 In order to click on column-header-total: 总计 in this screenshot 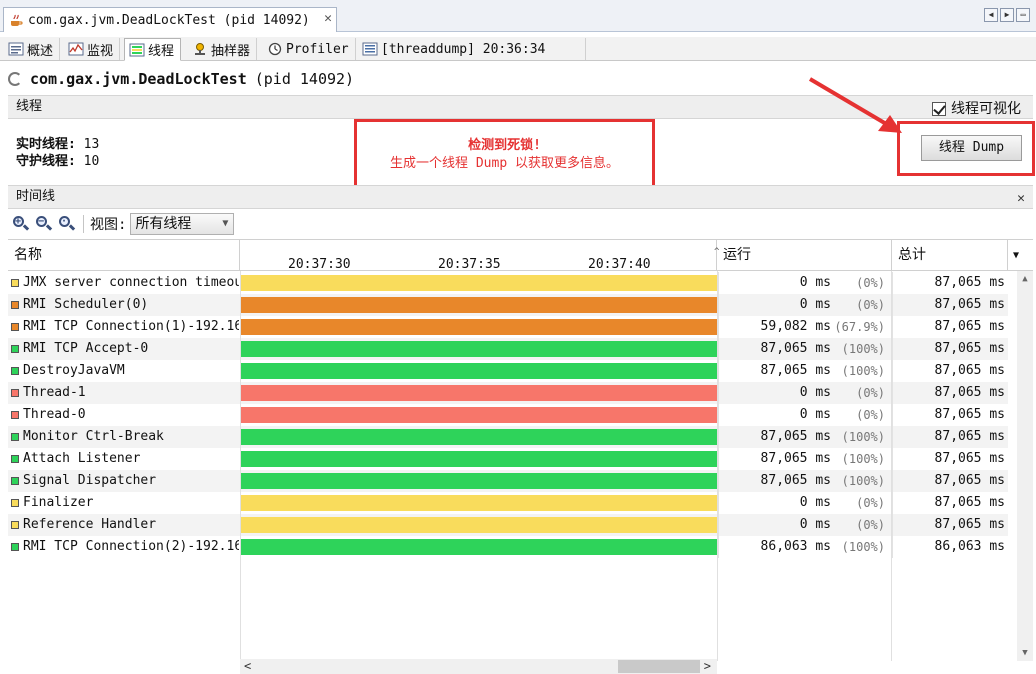, I will do `click(950, 255)`.